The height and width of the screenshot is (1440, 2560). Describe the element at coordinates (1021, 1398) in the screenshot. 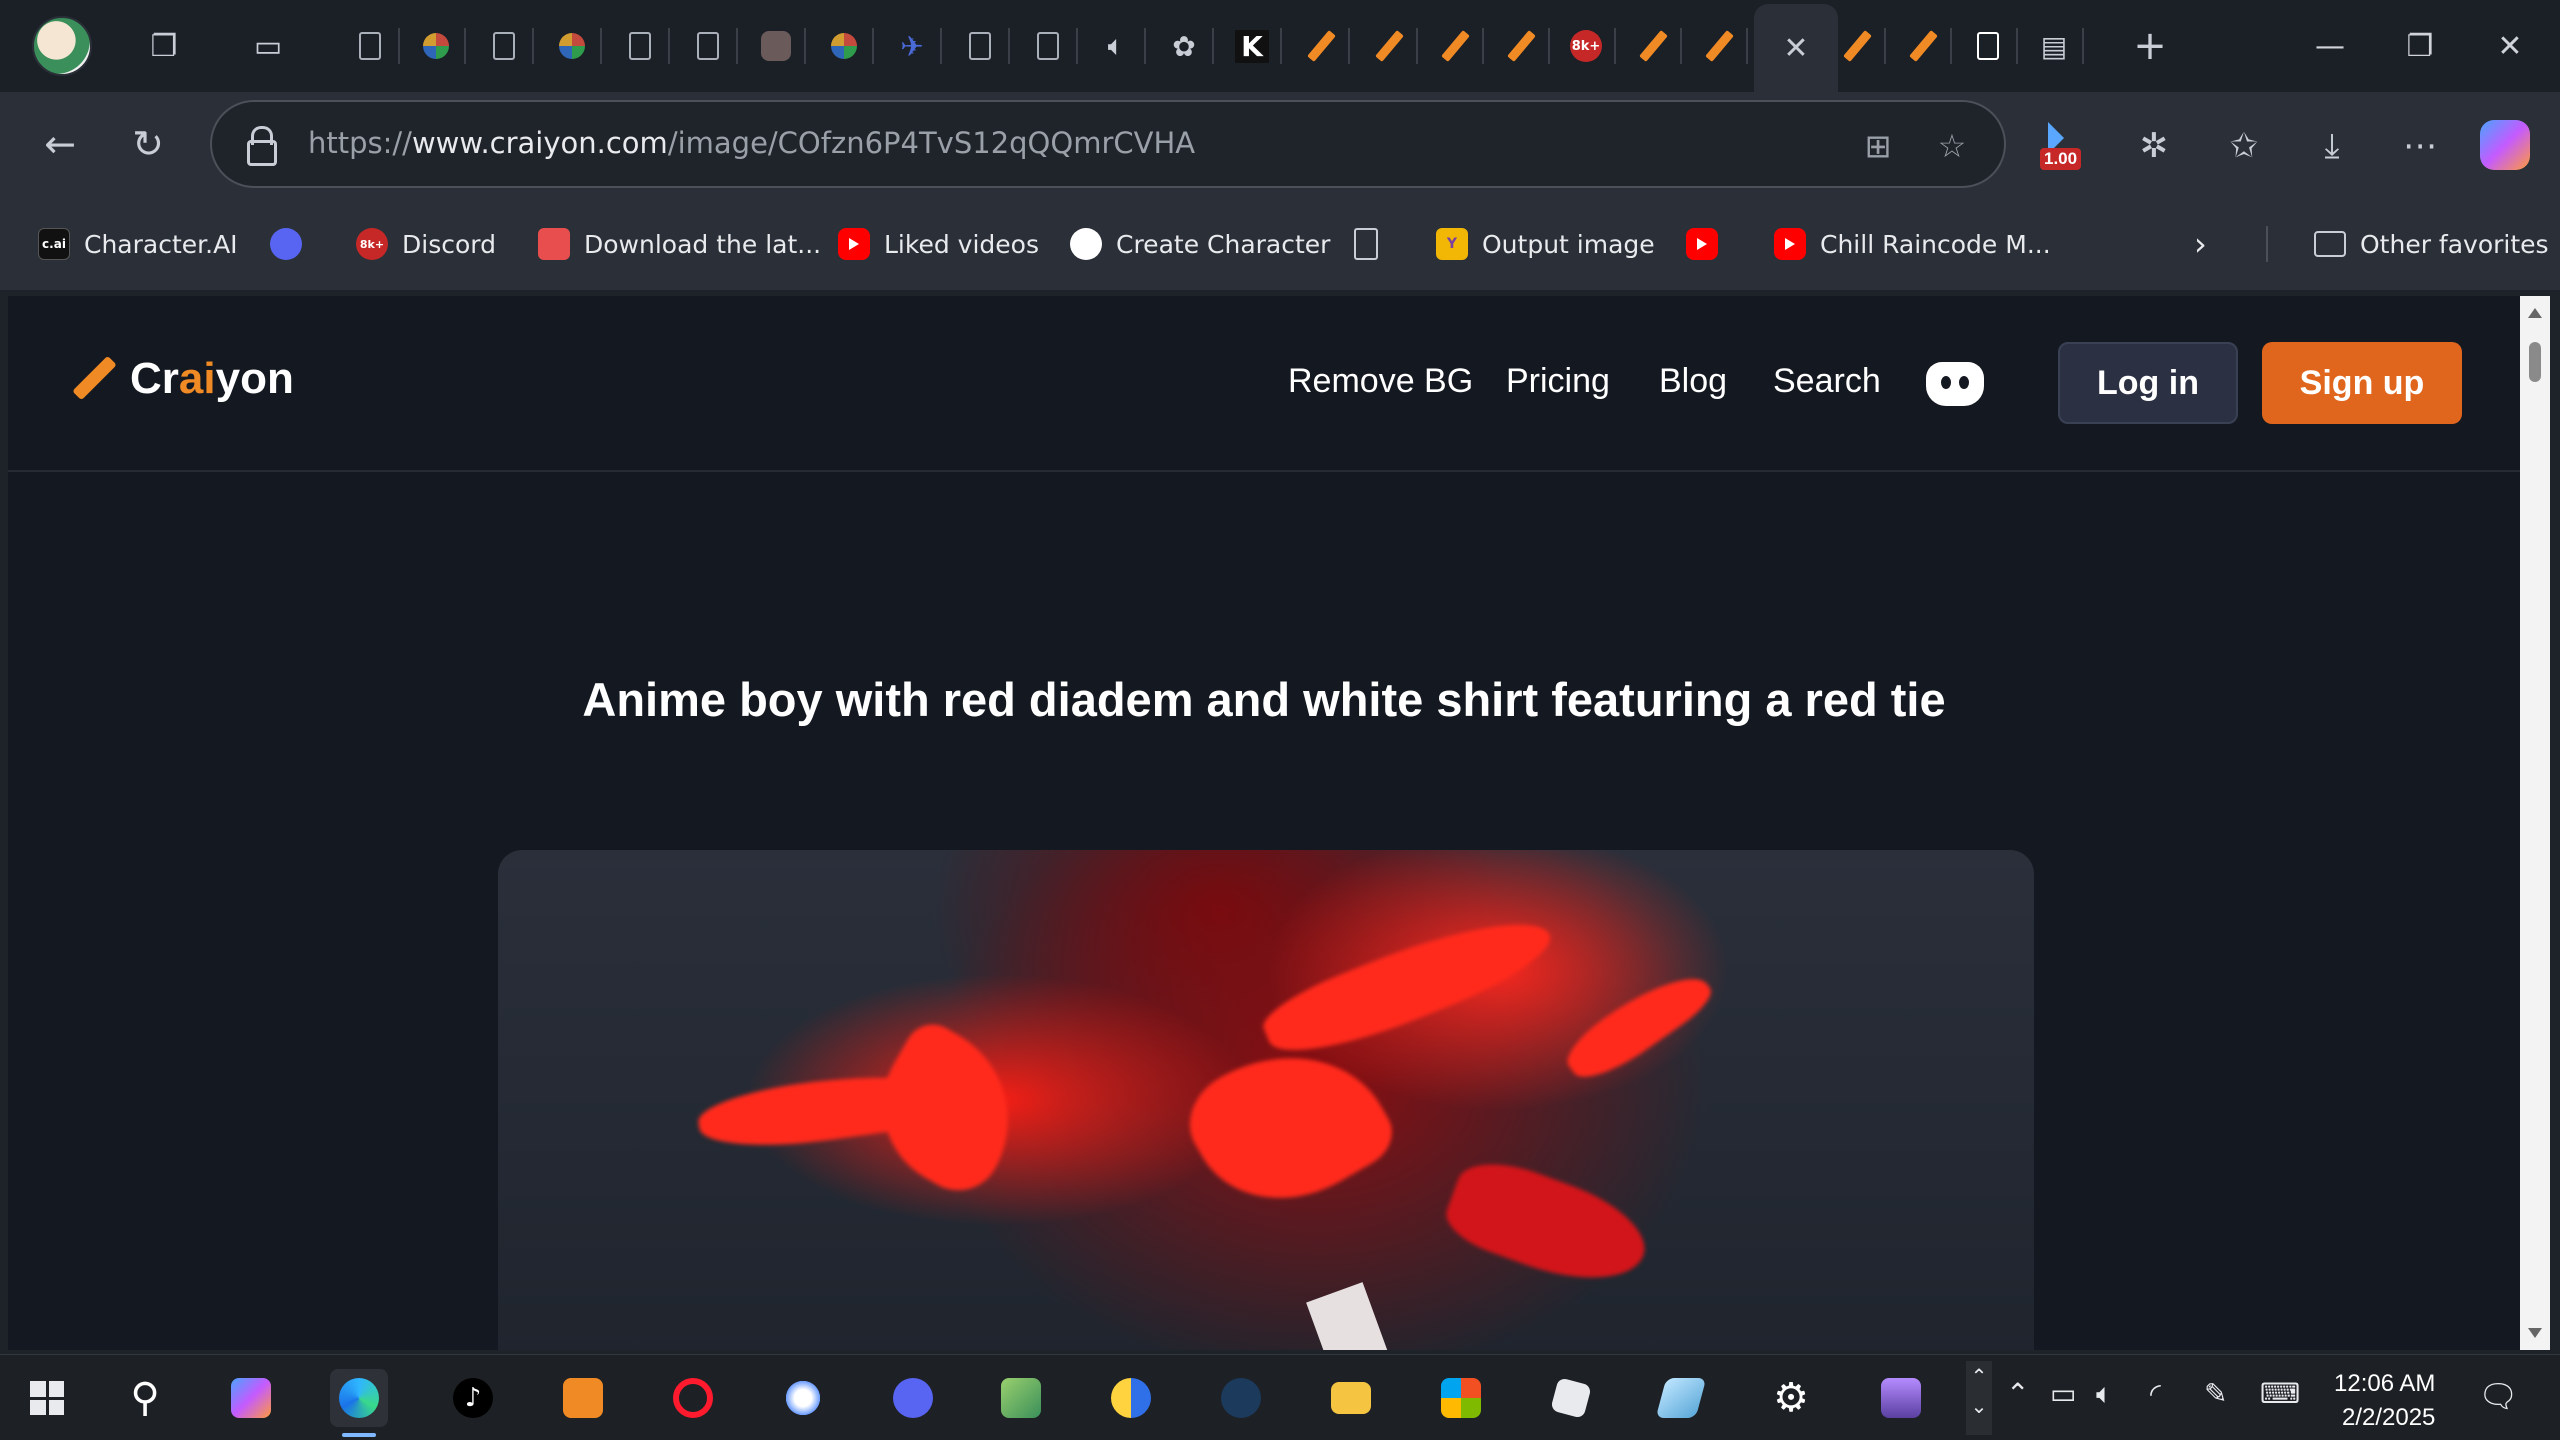

I see `paint-app` at that location.